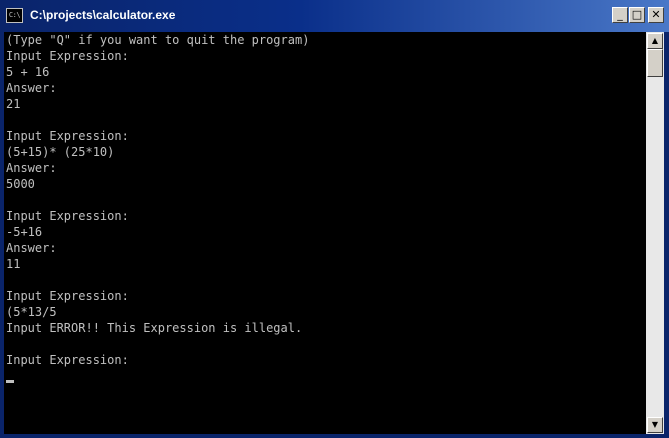  Describe the element at coordinates (655, 41) in the screenshot. I see `scroll-up-icon: ▲` at that location.